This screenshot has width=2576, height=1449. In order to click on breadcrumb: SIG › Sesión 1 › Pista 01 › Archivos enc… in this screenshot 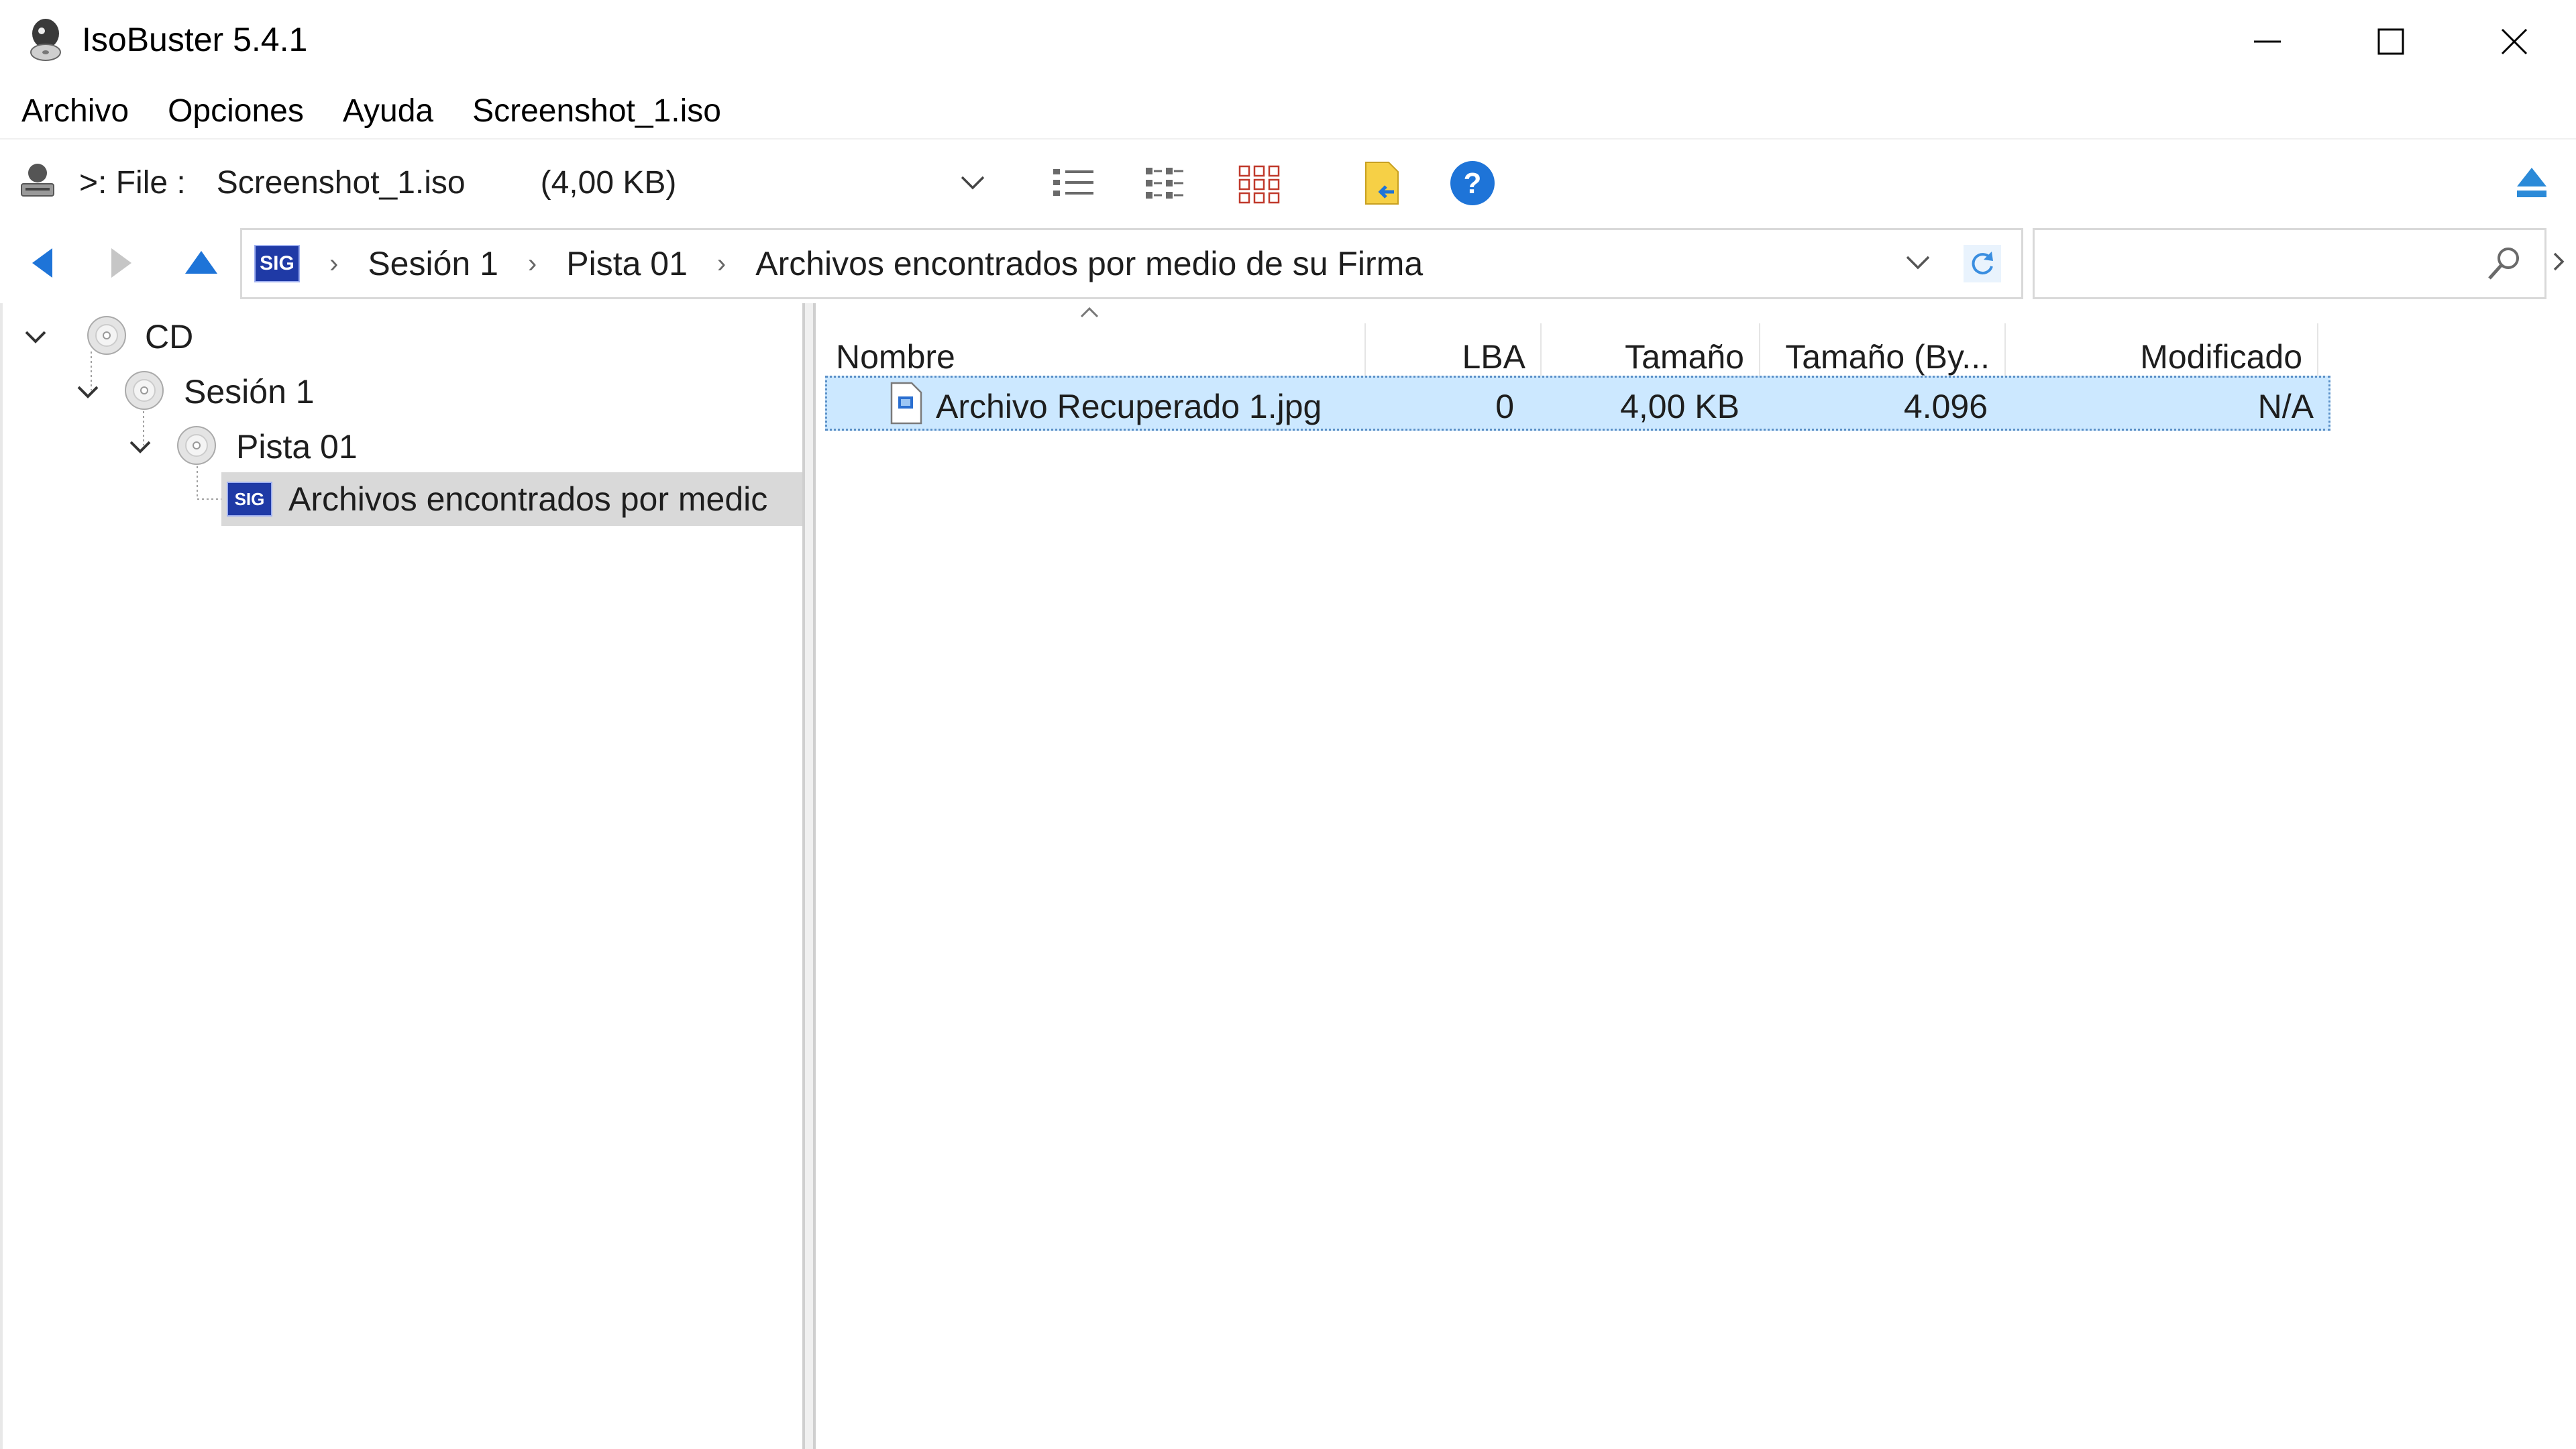, I will do `click(1131, 263)`.